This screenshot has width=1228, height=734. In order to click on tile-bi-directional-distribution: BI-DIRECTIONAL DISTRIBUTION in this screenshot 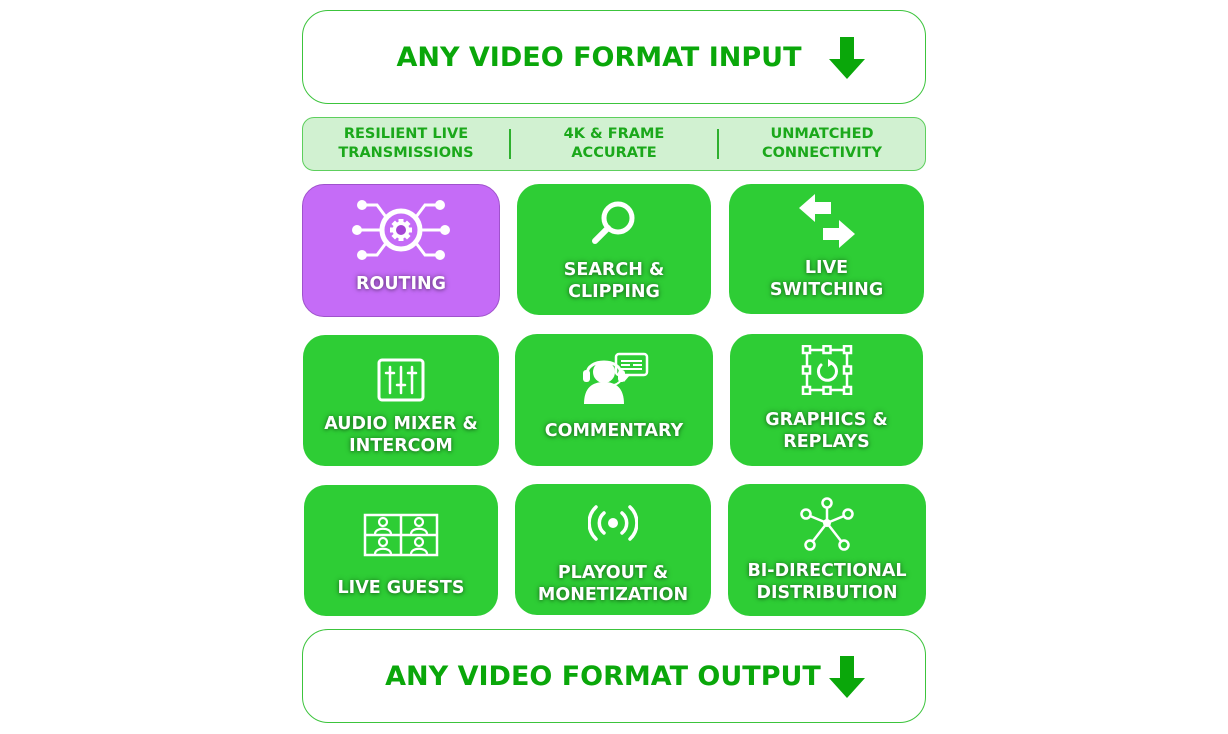, I will do `click(827, 550)`.